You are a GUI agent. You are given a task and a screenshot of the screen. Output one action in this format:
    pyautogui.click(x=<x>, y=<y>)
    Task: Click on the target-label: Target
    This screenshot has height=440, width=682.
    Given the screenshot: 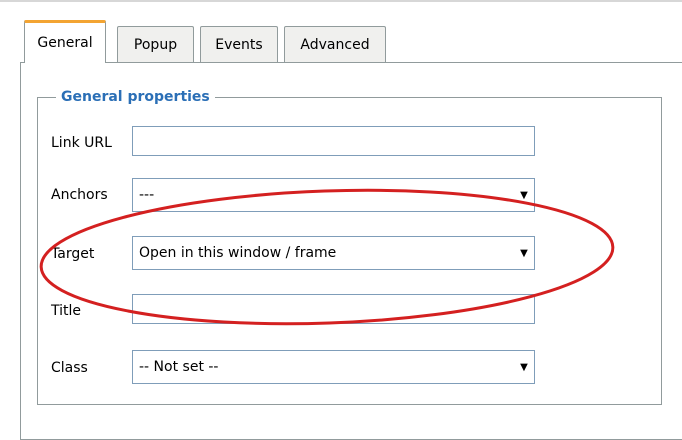 What is the action you would take?
    pyautogui.click(x=73, y=254)
    